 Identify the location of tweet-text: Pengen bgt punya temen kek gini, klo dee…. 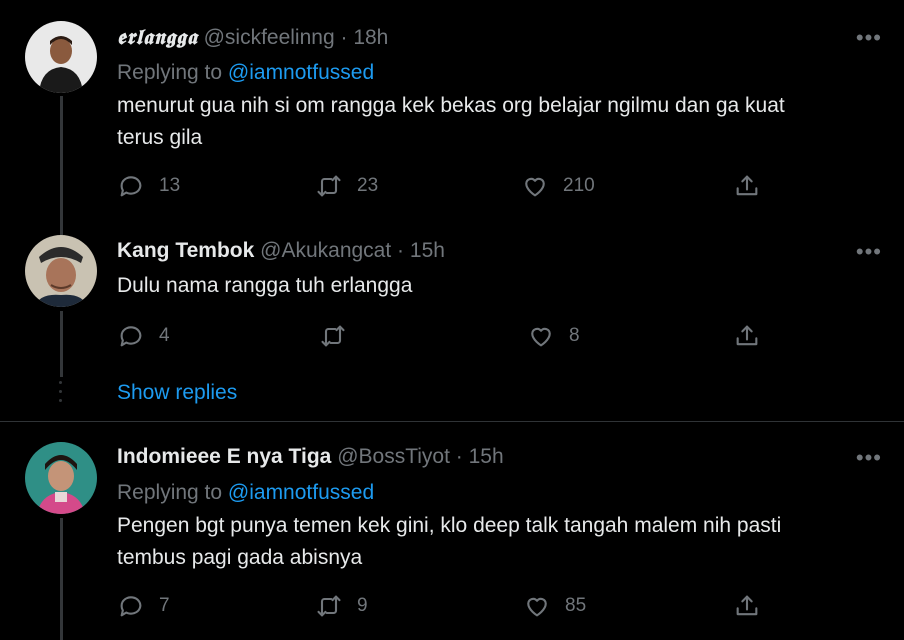
(497, 542).